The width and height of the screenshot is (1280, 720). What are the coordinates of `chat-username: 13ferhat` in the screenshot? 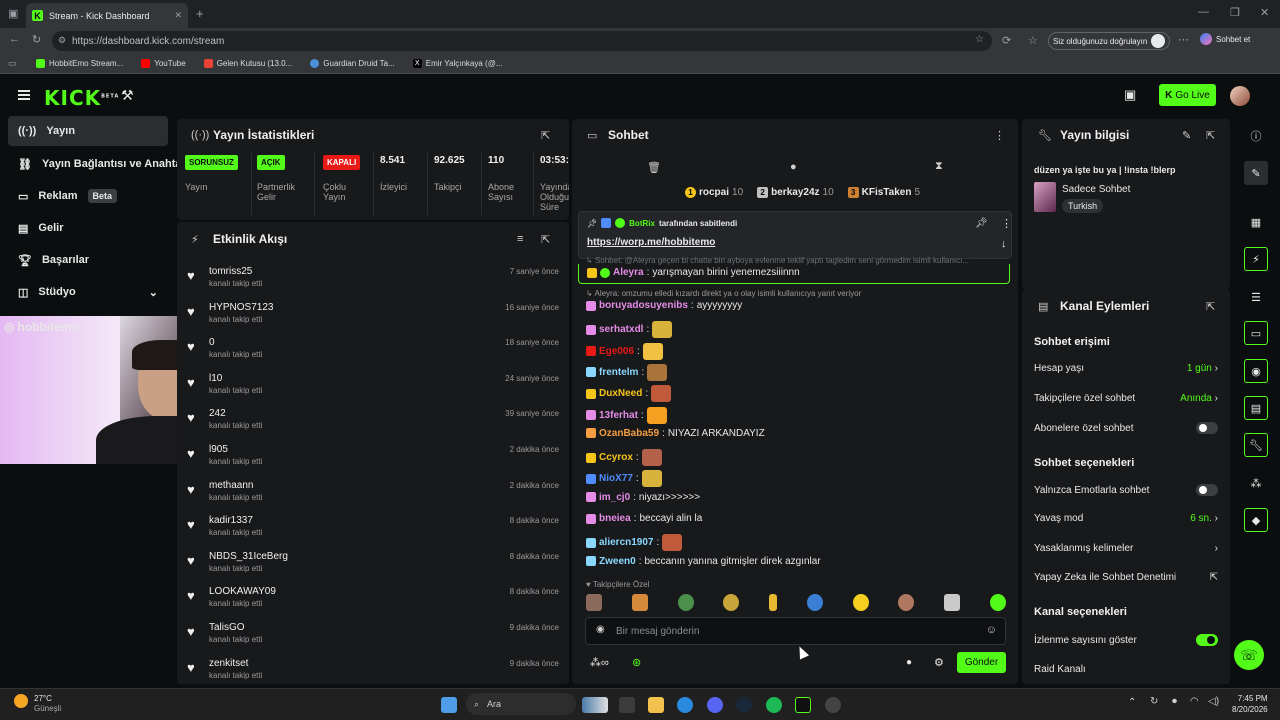 It's located at (618, 415).